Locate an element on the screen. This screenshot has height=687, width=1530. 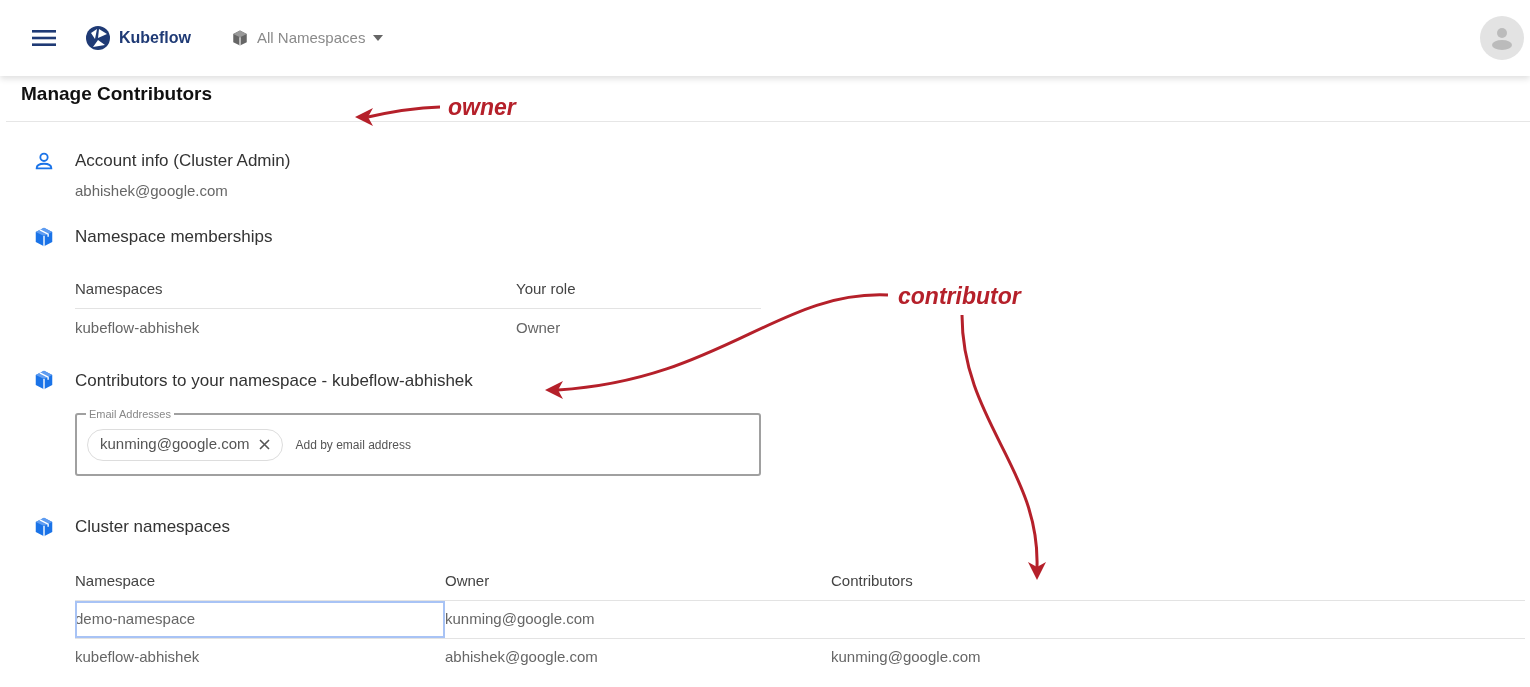
column-header: Owner is located at coordinates (468, 580).